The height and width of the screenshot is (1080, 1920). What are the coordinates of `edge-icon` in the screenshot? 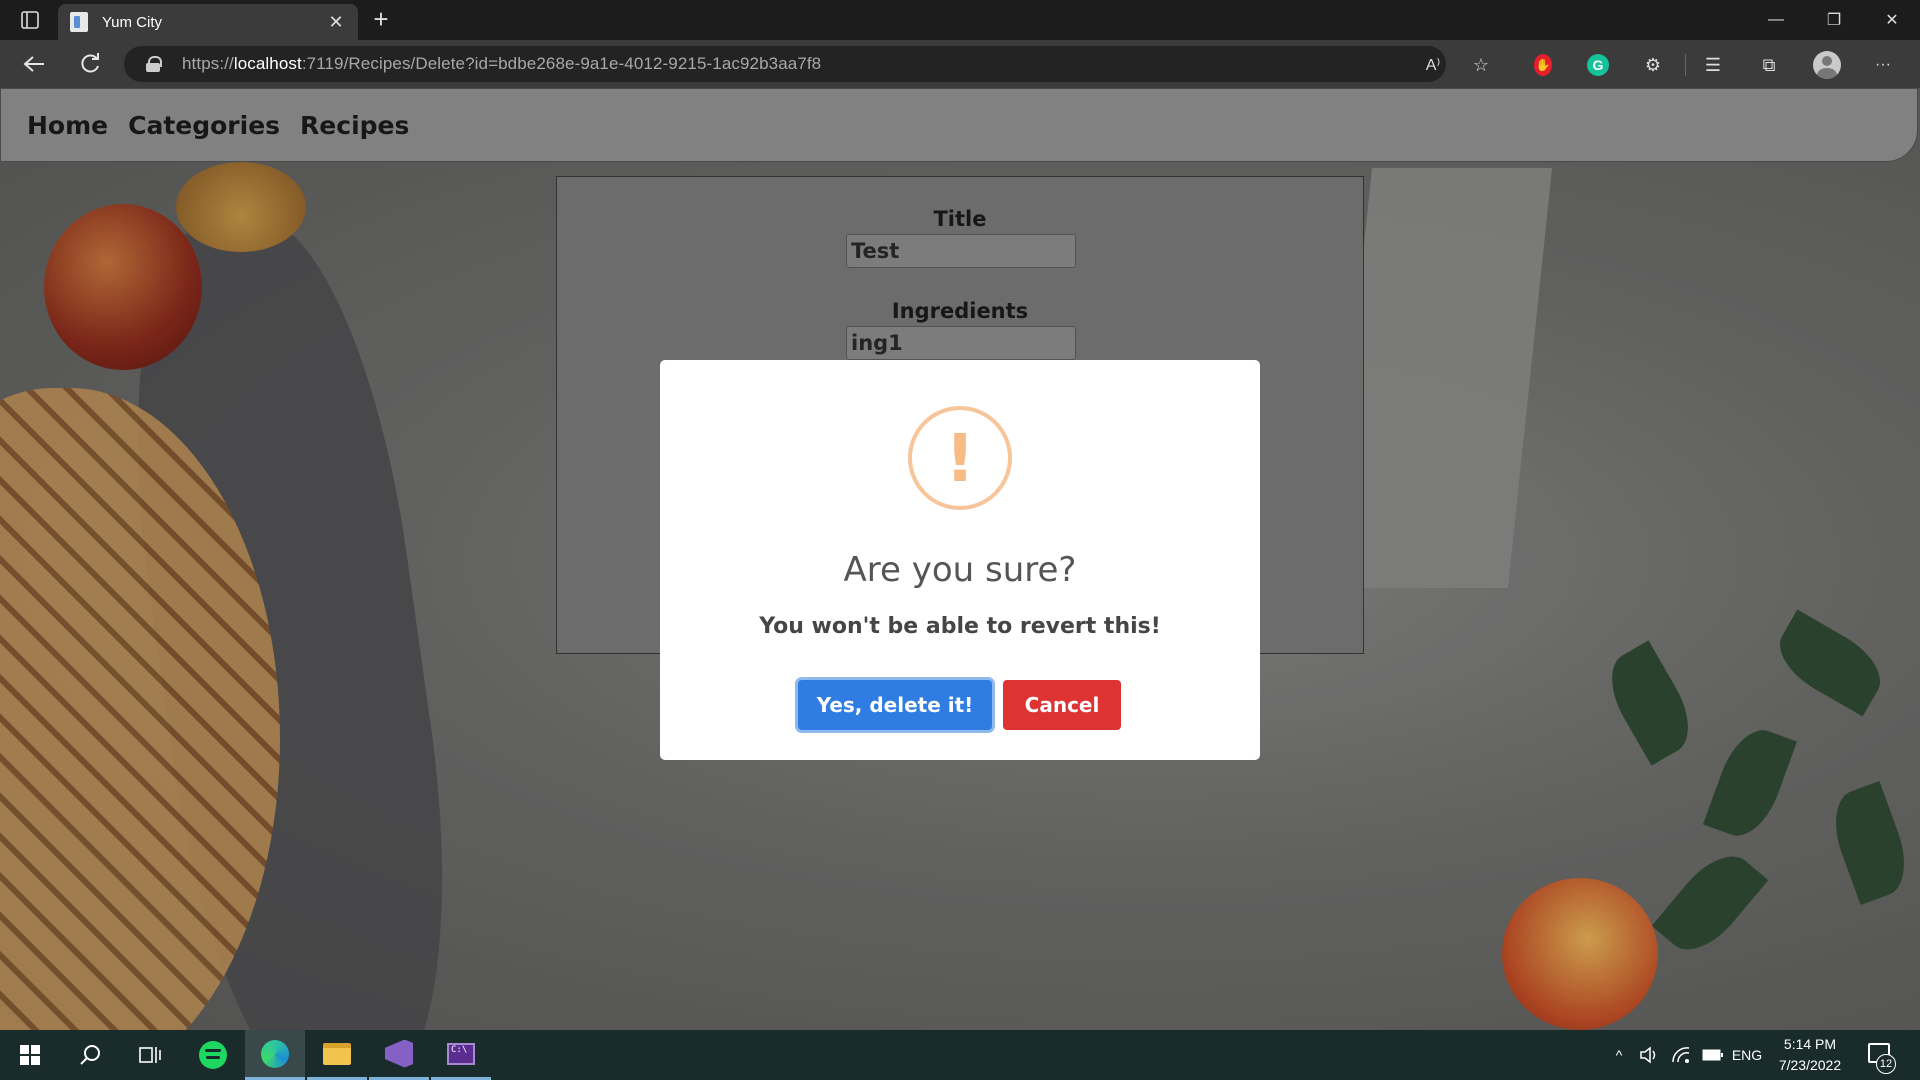 It's located at (275, 1053).